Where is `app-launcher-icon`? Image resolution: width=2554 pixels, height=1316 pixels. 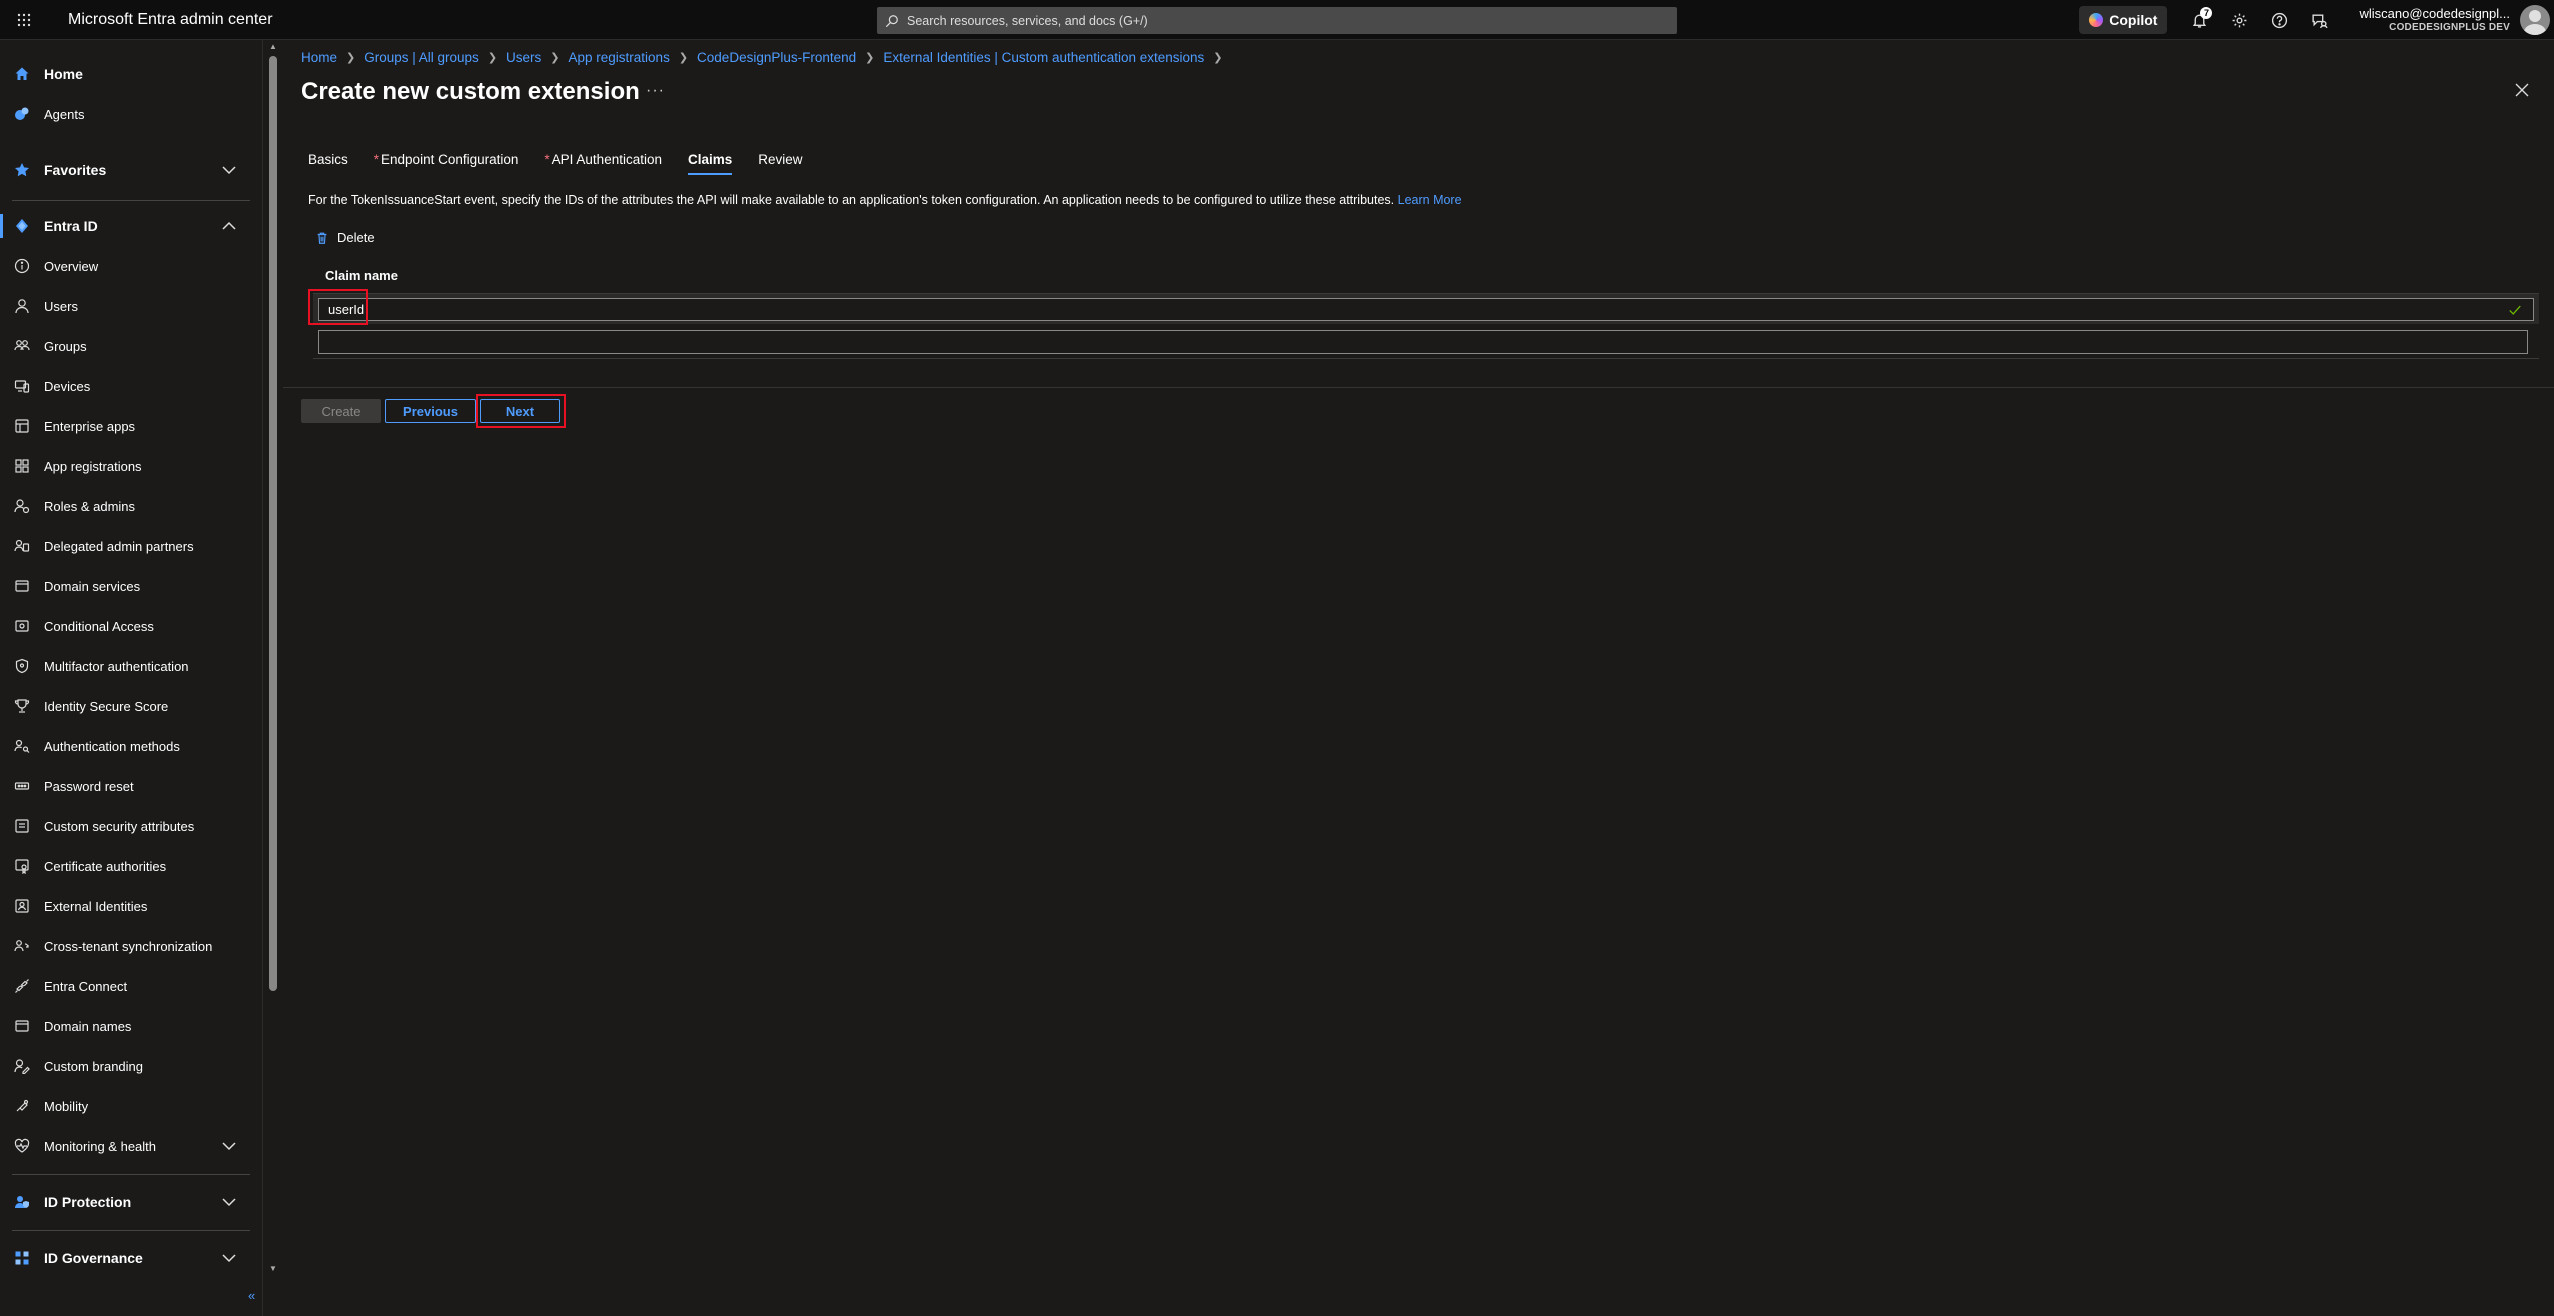 app-launcher-icon is located at coordinates (24, 20).